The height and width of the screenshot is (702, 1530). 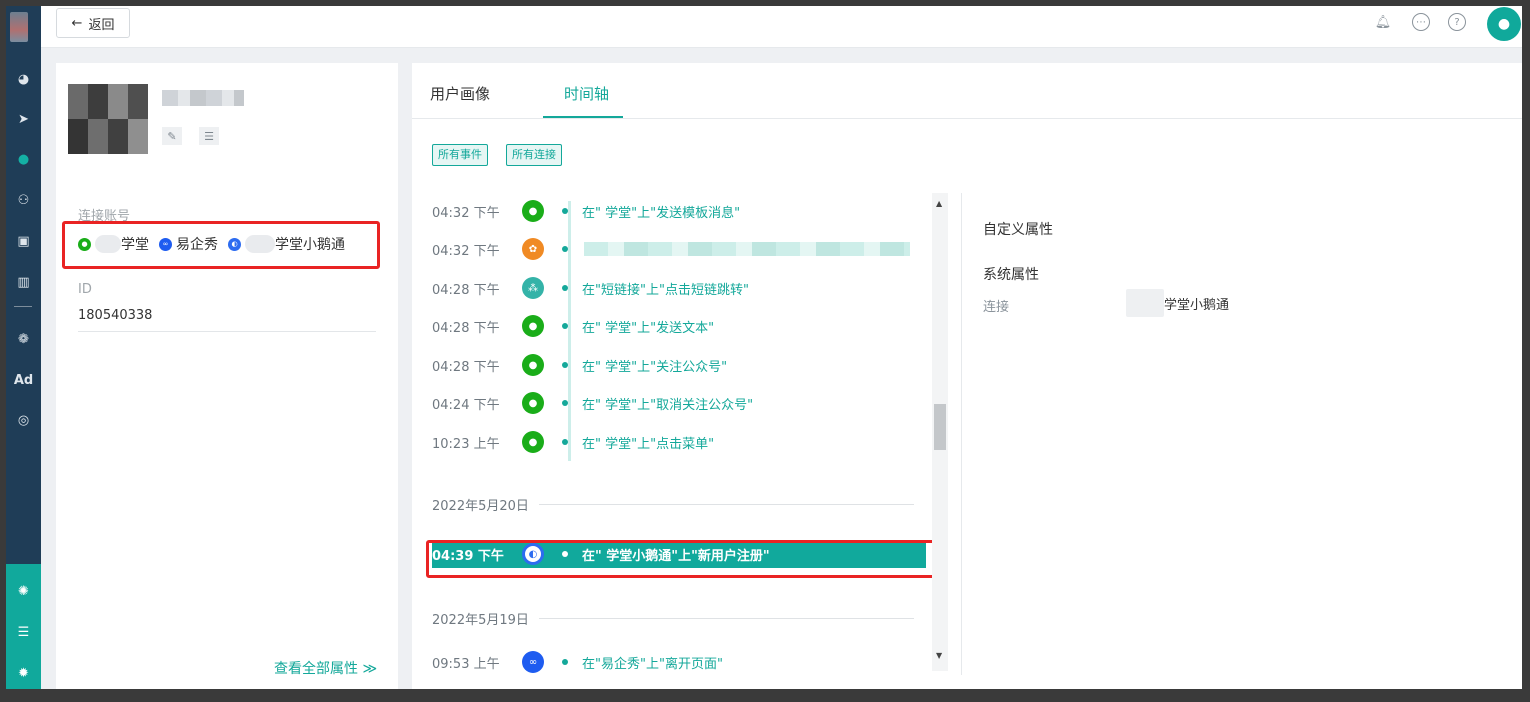 What do you see at coordinates (673, 618) in the screenshot?
I see `date-separator: 2022年5月19日` at bounding box center [673, 618].